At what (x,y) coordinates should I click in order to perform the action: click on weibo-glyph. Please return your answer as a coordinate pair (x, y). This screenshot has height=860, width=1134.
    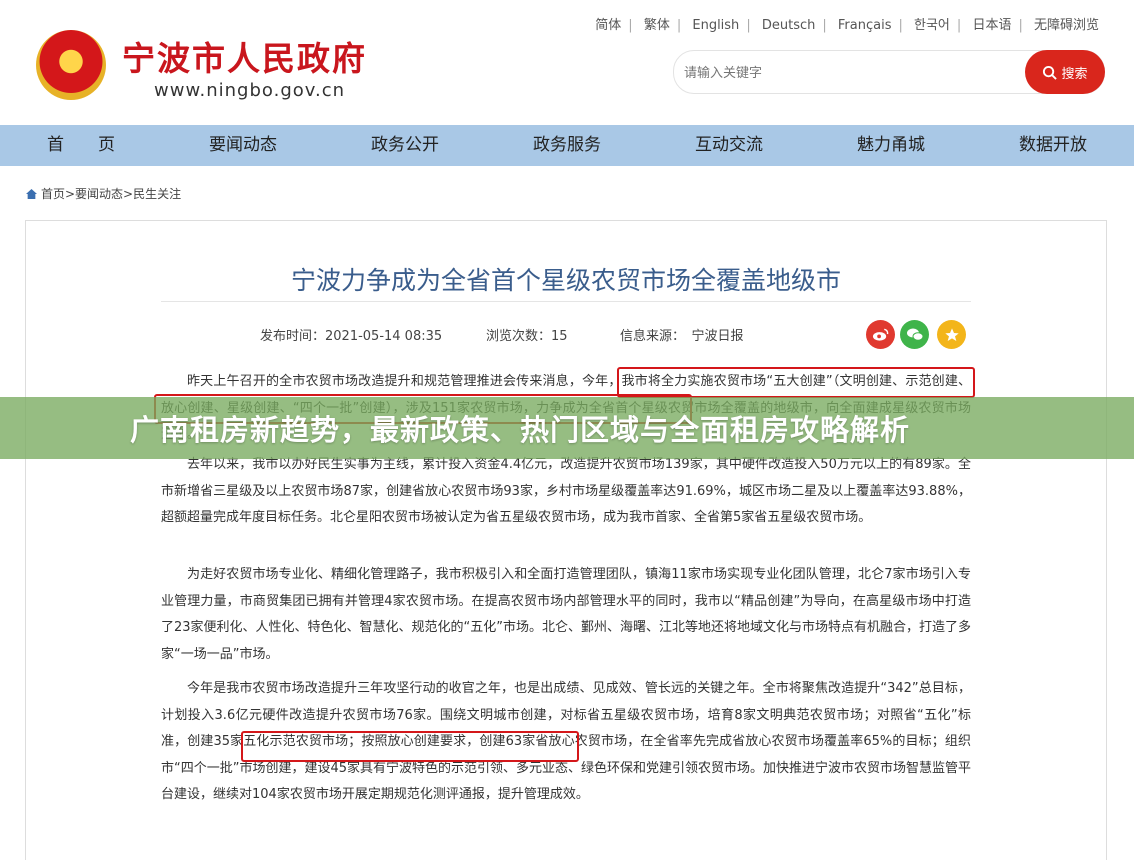
    Looking at the image, I should click on (880, 334).